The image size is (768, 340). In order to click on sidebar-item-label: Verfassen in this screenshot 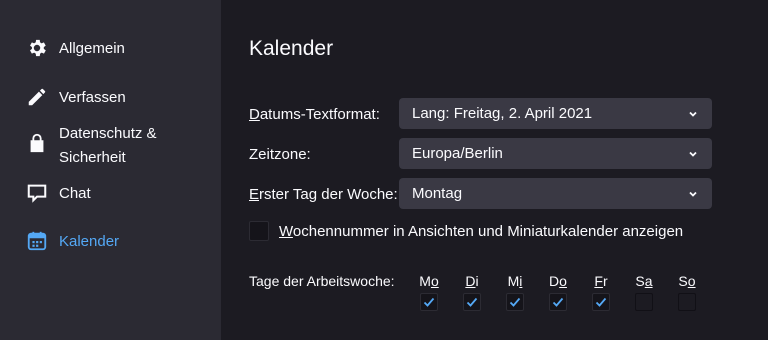, I will do `click(92, 97)`.